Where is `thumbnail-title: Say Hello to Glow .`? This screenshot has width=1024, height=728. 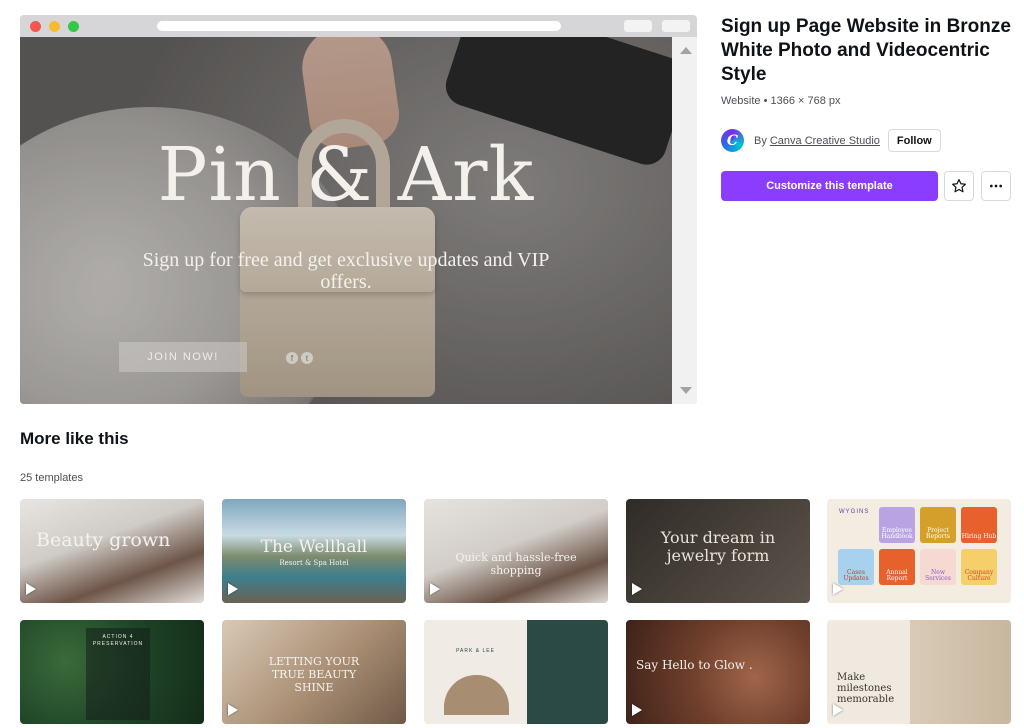
thumbnail-title: Say Hello to Glow . is located at coordinates (694, 665).